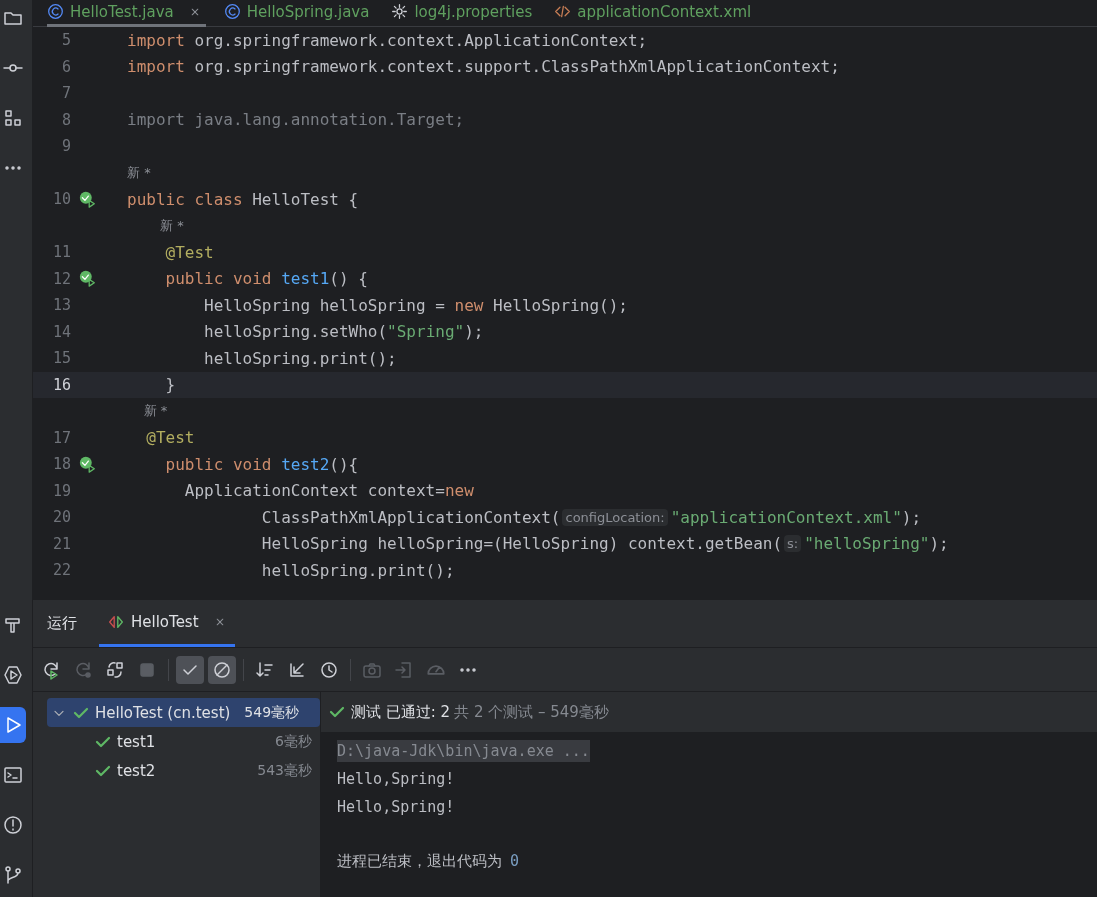 The height and width of the screenshot is (897, 1097). What do you see at coordinates (13, 825) in the screenshot?
I see `problems-icon` at bounding box center [13, 825].